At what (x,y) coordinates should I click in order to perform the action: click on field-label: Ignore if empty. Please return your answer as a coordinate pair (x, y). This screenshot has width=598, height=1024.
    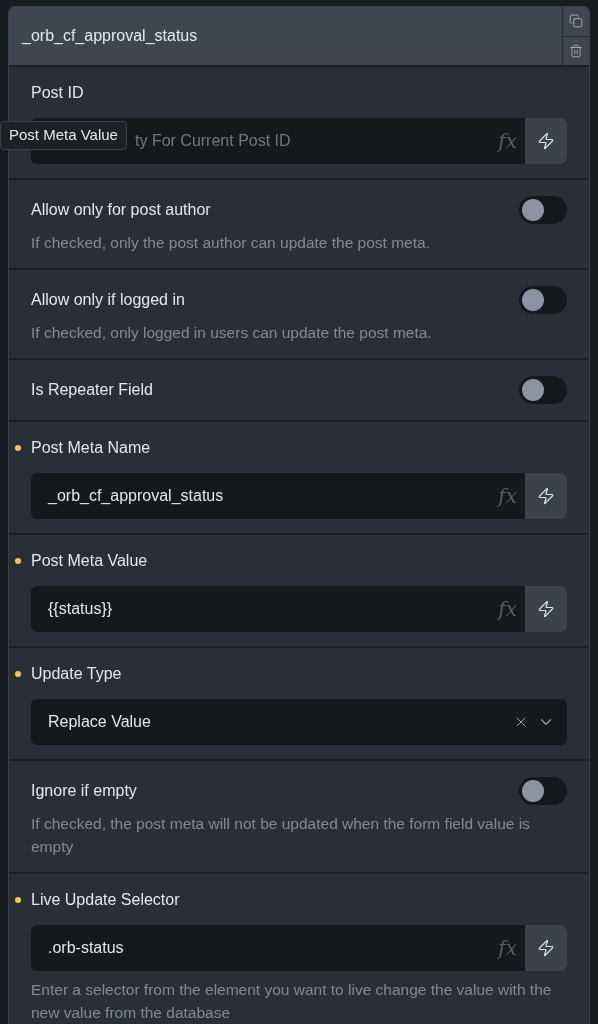
    Looking at the image, I should click on (84, 791).